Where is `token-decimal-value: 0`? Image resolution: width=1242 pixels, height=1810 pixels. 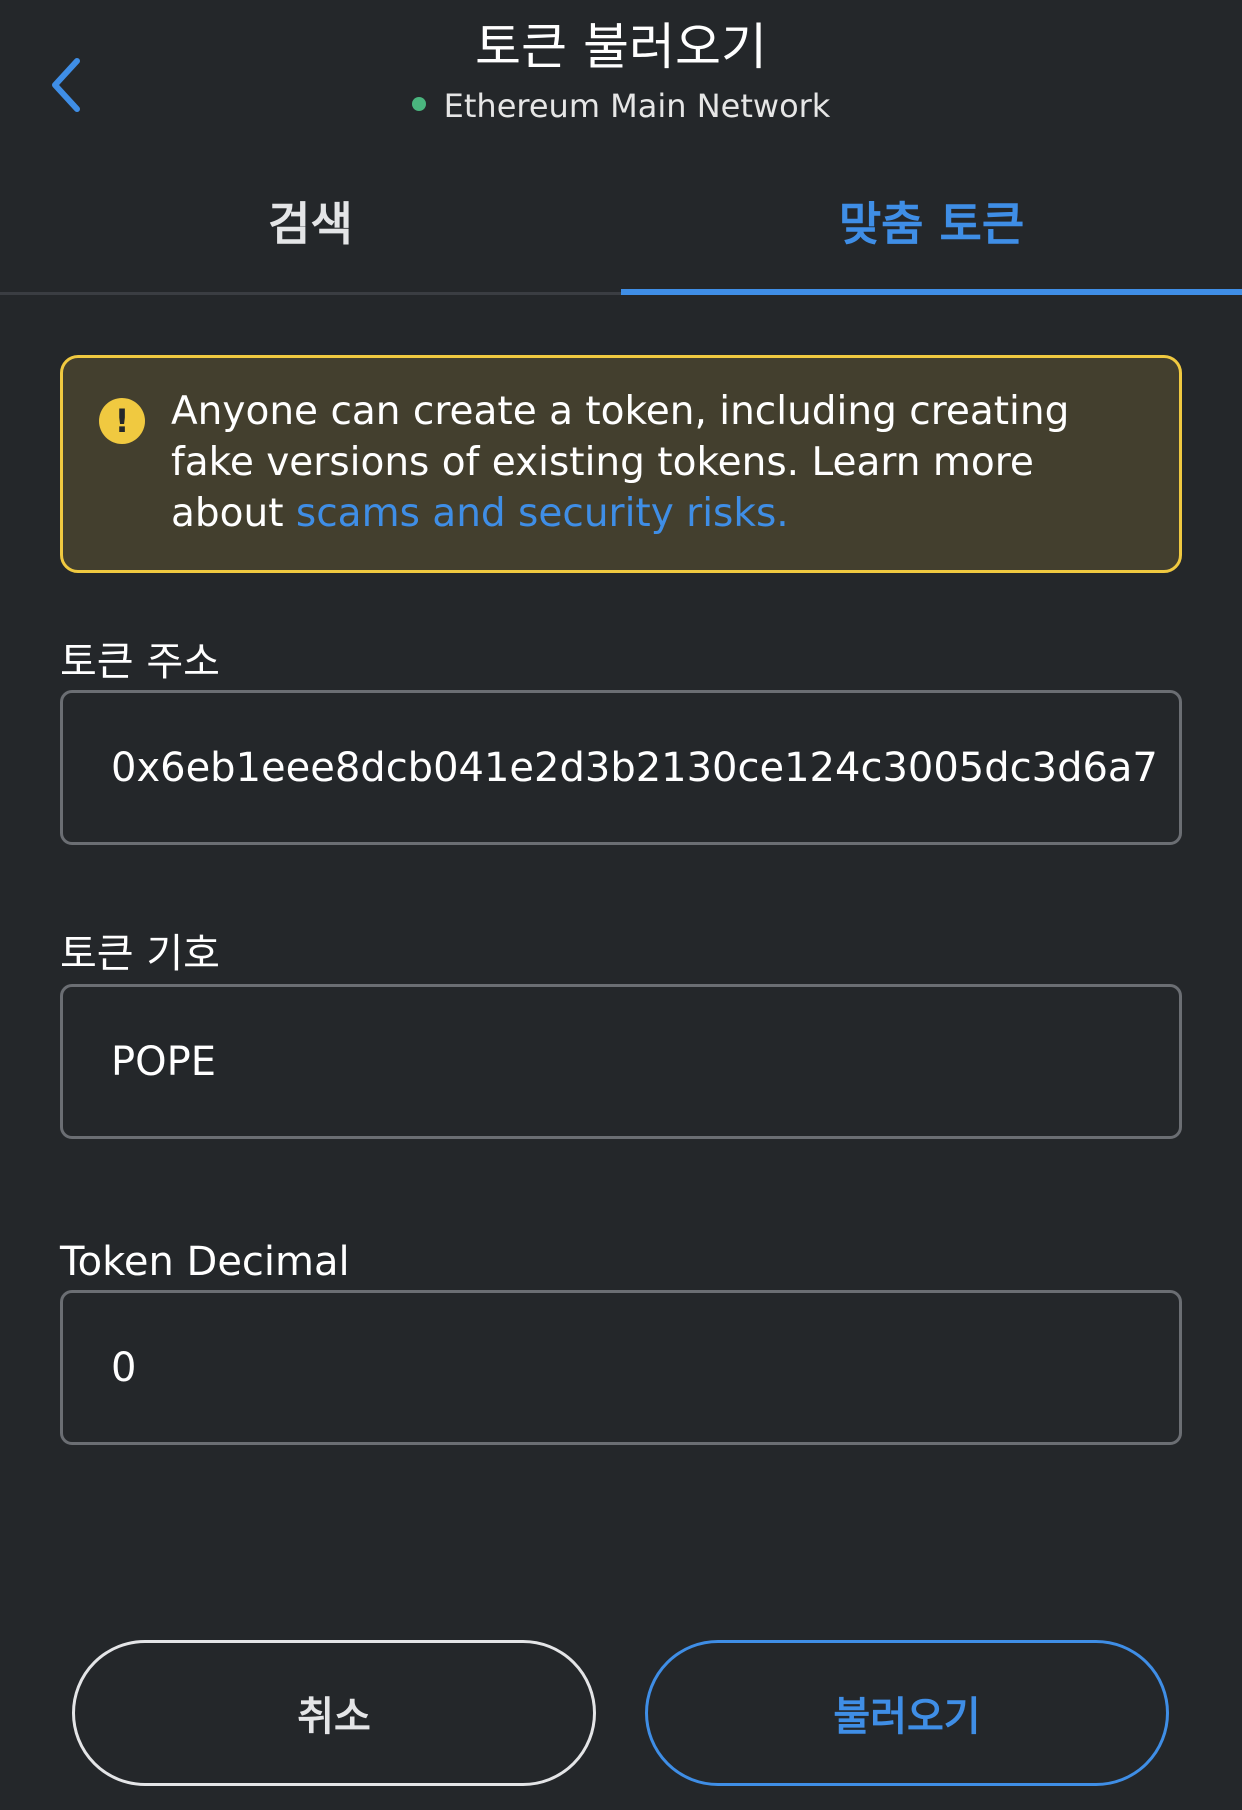 token-decimal-value: 0 is located at coordinates (124, 1367).